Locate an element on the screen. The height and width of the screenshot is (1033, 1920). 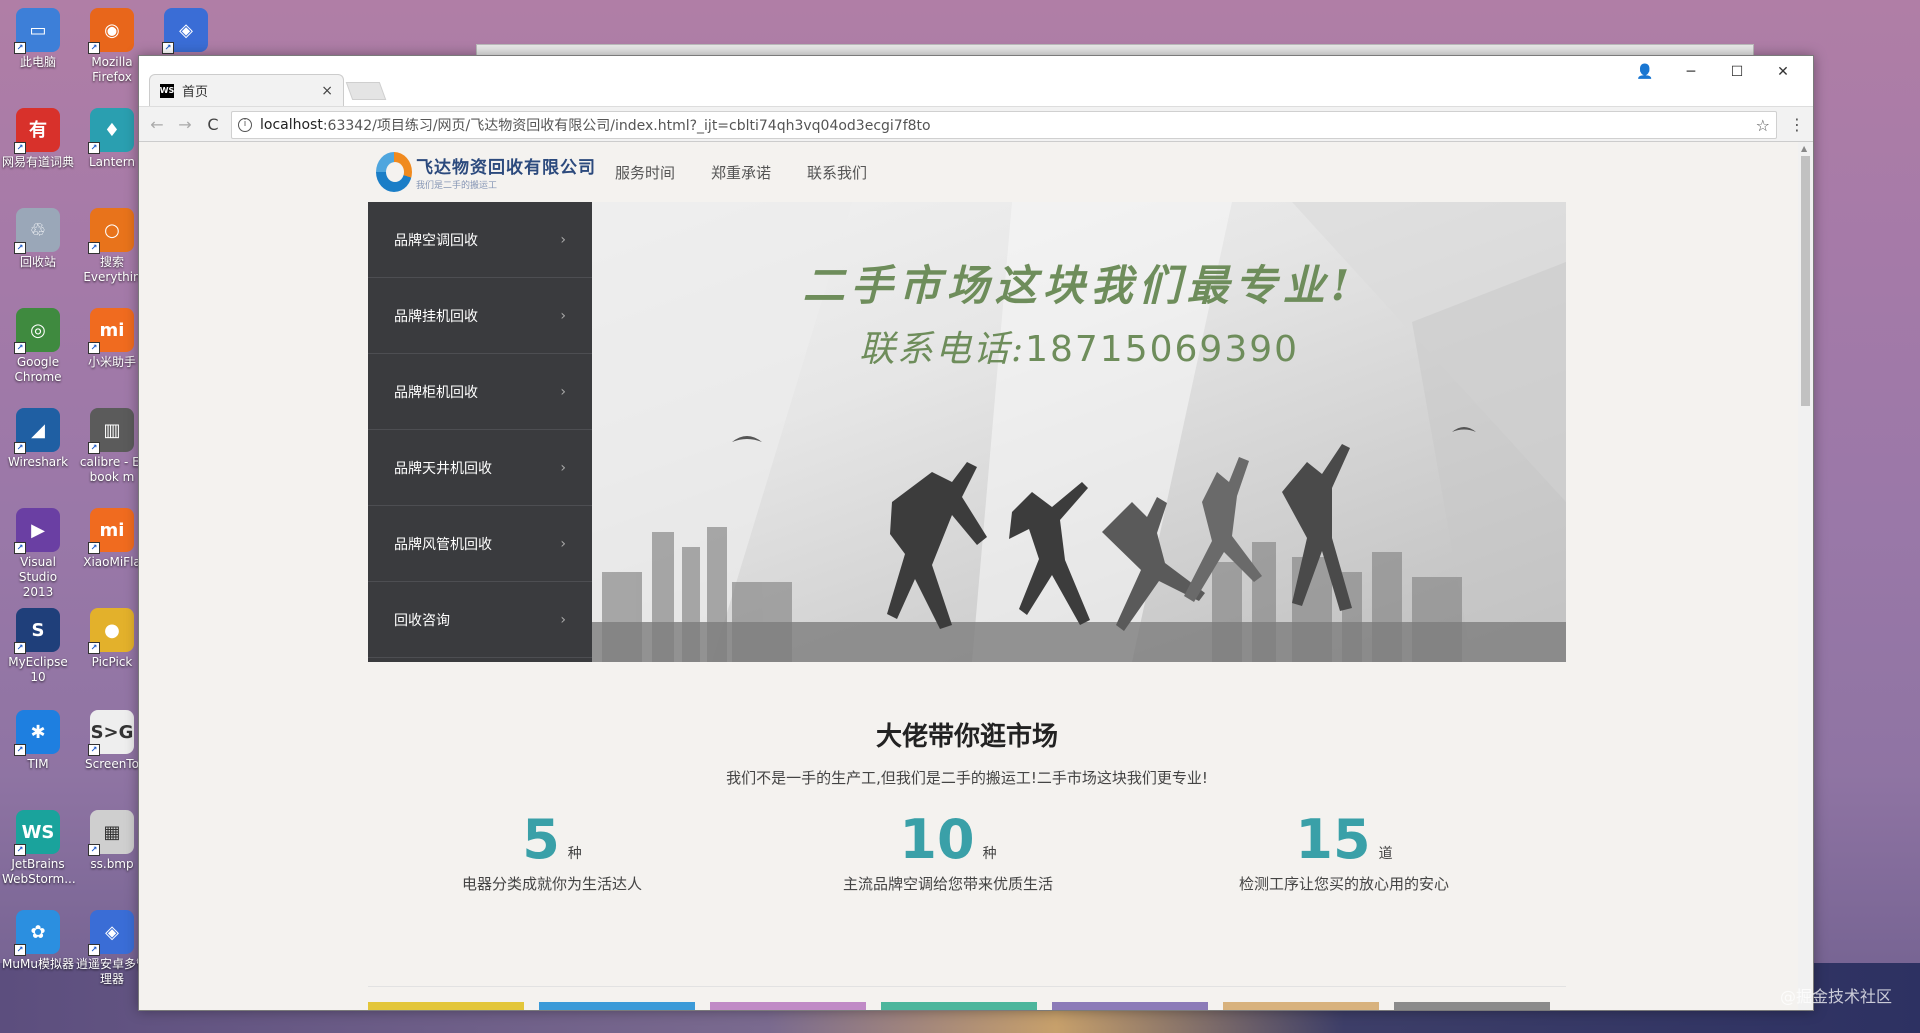
desktop-icon-label: Visual Studio 2013 is located at coordinates (38, 577).